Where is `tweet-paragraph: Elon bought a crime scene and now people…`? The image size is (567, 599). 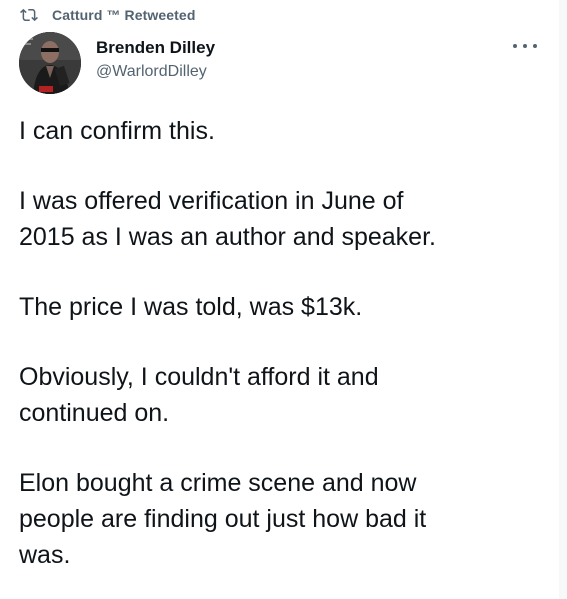
tweet-paragraph: Elon bought a crime scene and now people… is located at coordinates (223, 519).